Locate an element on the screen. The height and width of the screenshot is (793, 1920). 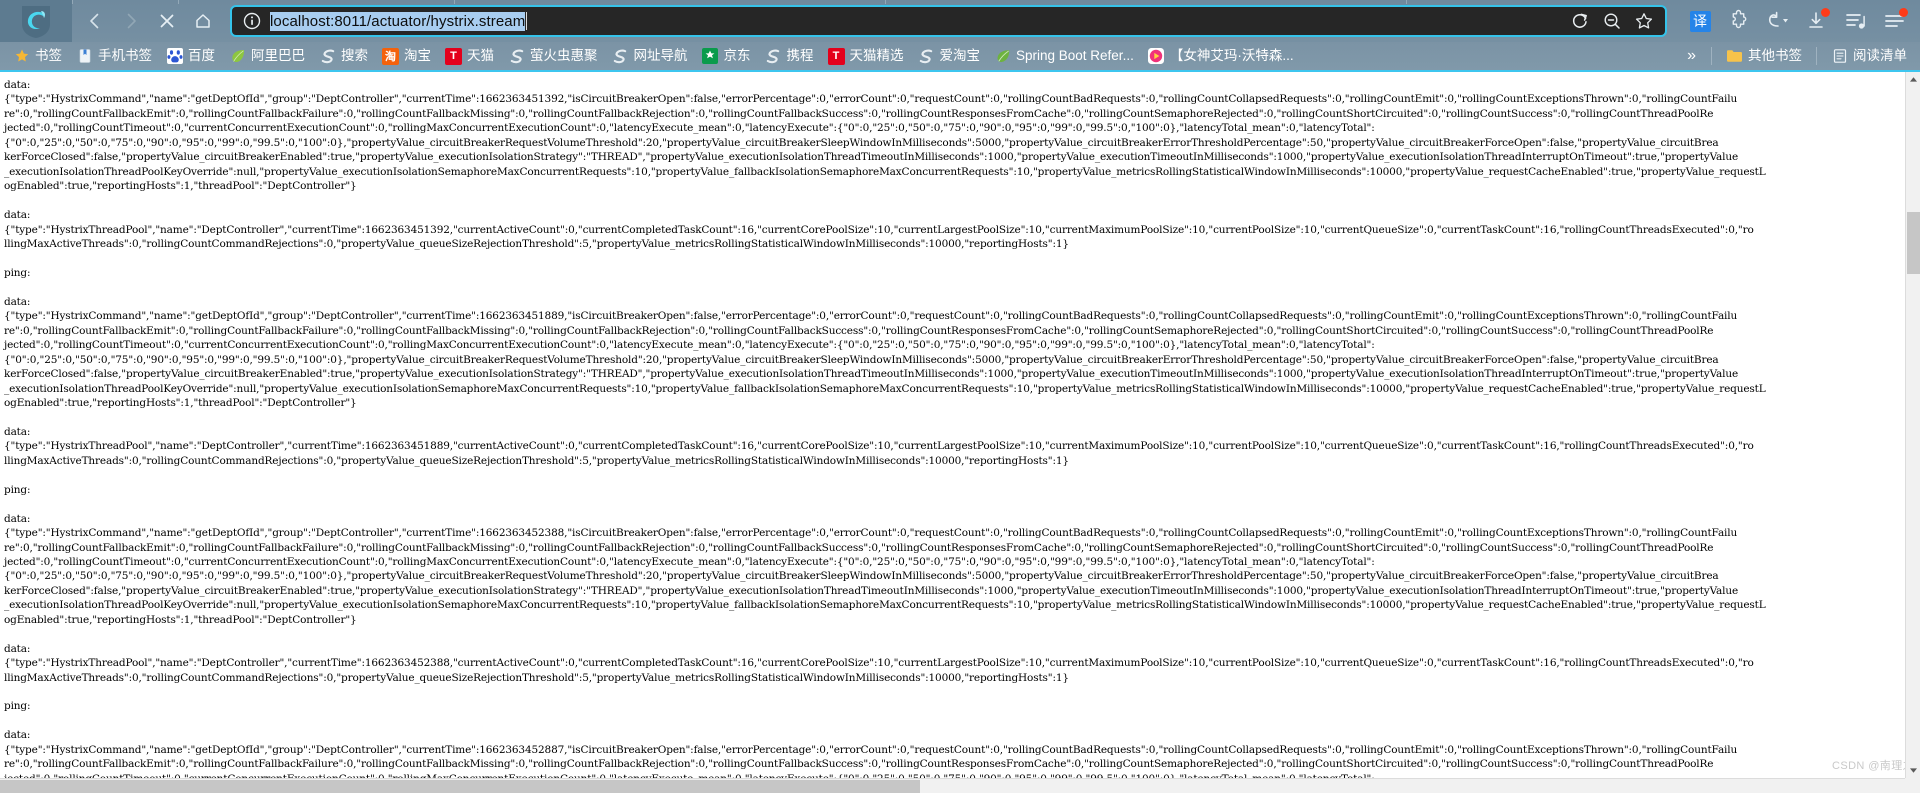
other-bookmarks-label: 其他书签 is located at coordinates (1775, 56).